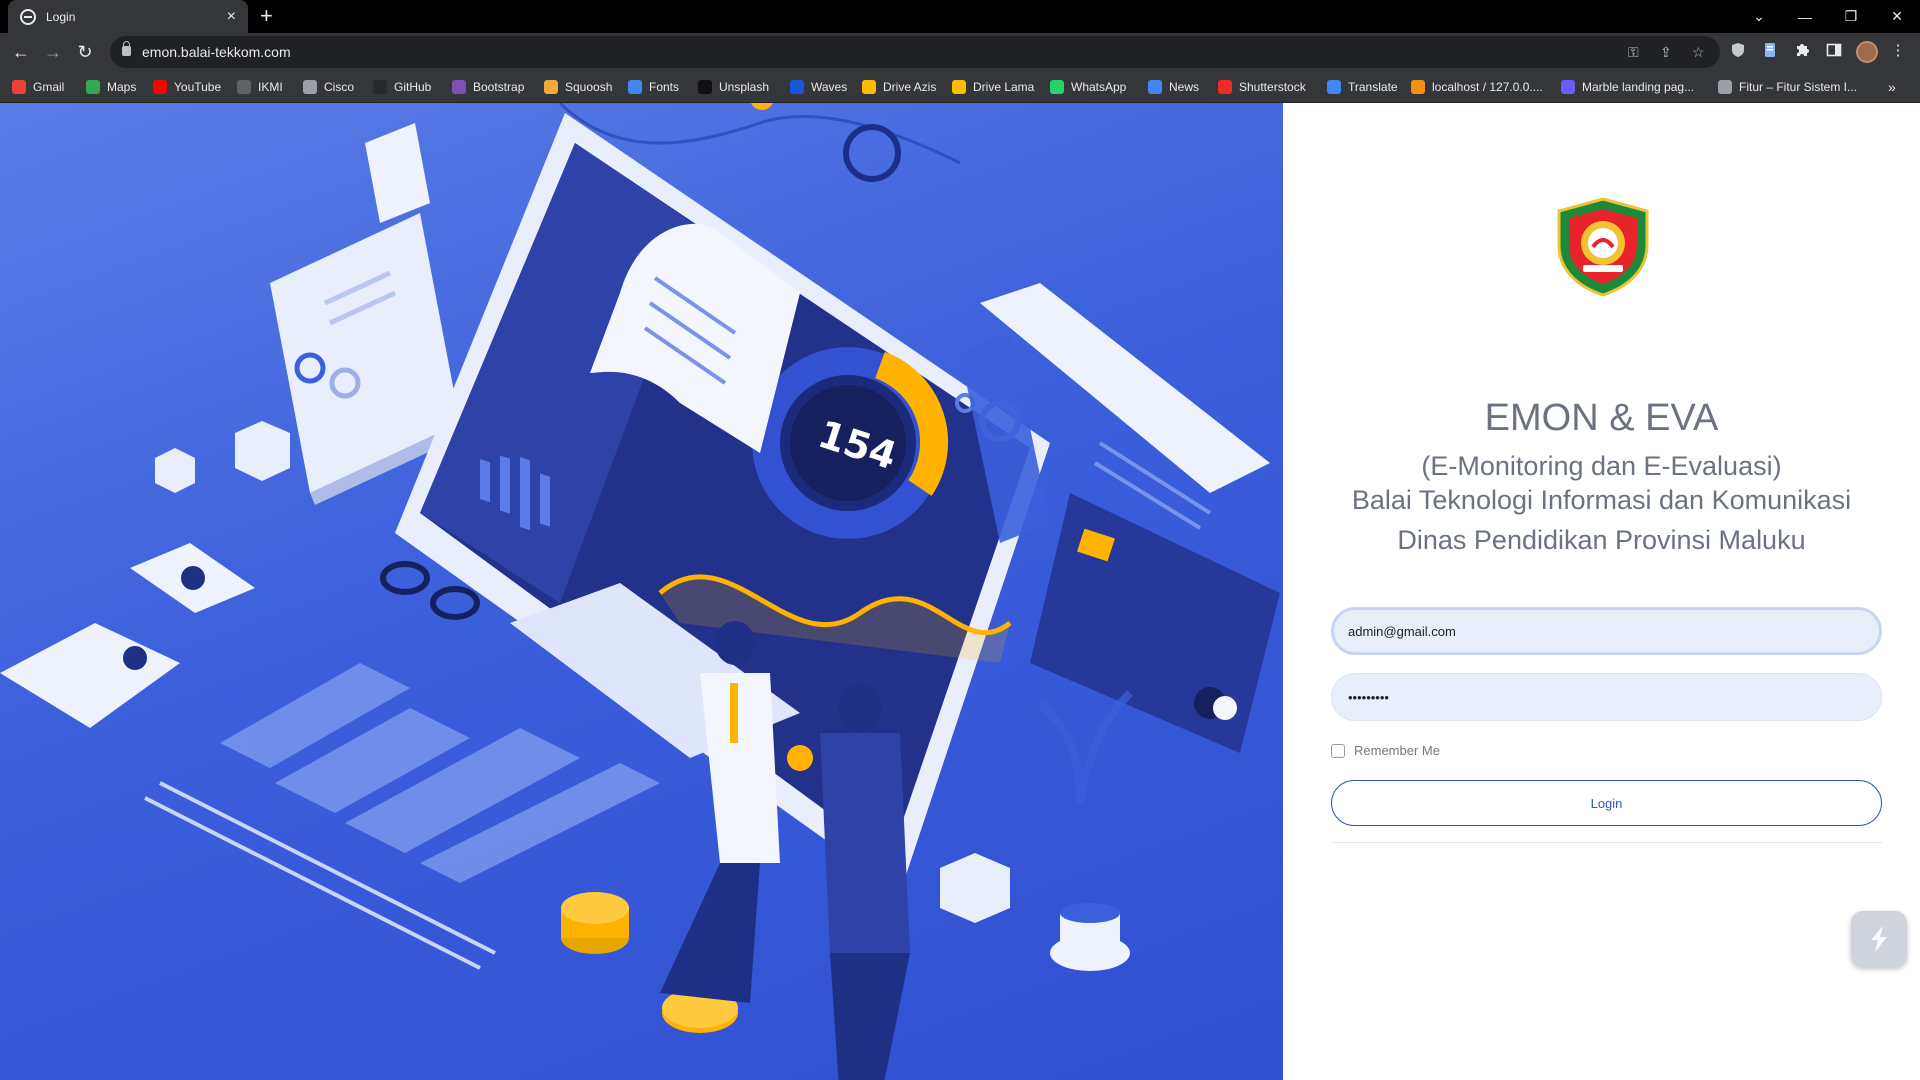 Image resolution: width=1920 pixels, height=1080 pixels. I want to click on globe-icon, so click(28, 16).